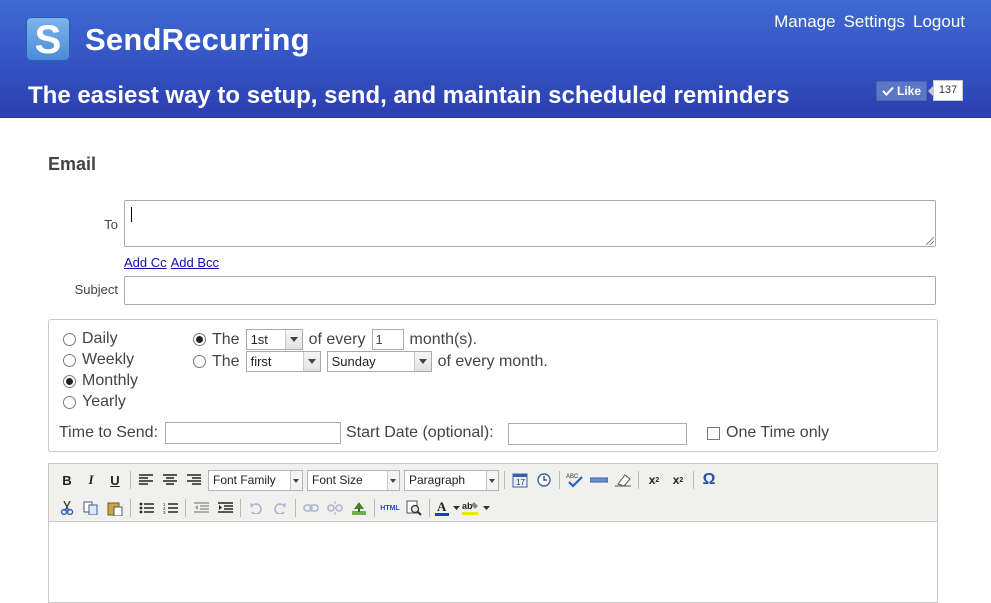 This screenshot has width=991, height=603. I want to click on preview-icon, so click(414, 508).